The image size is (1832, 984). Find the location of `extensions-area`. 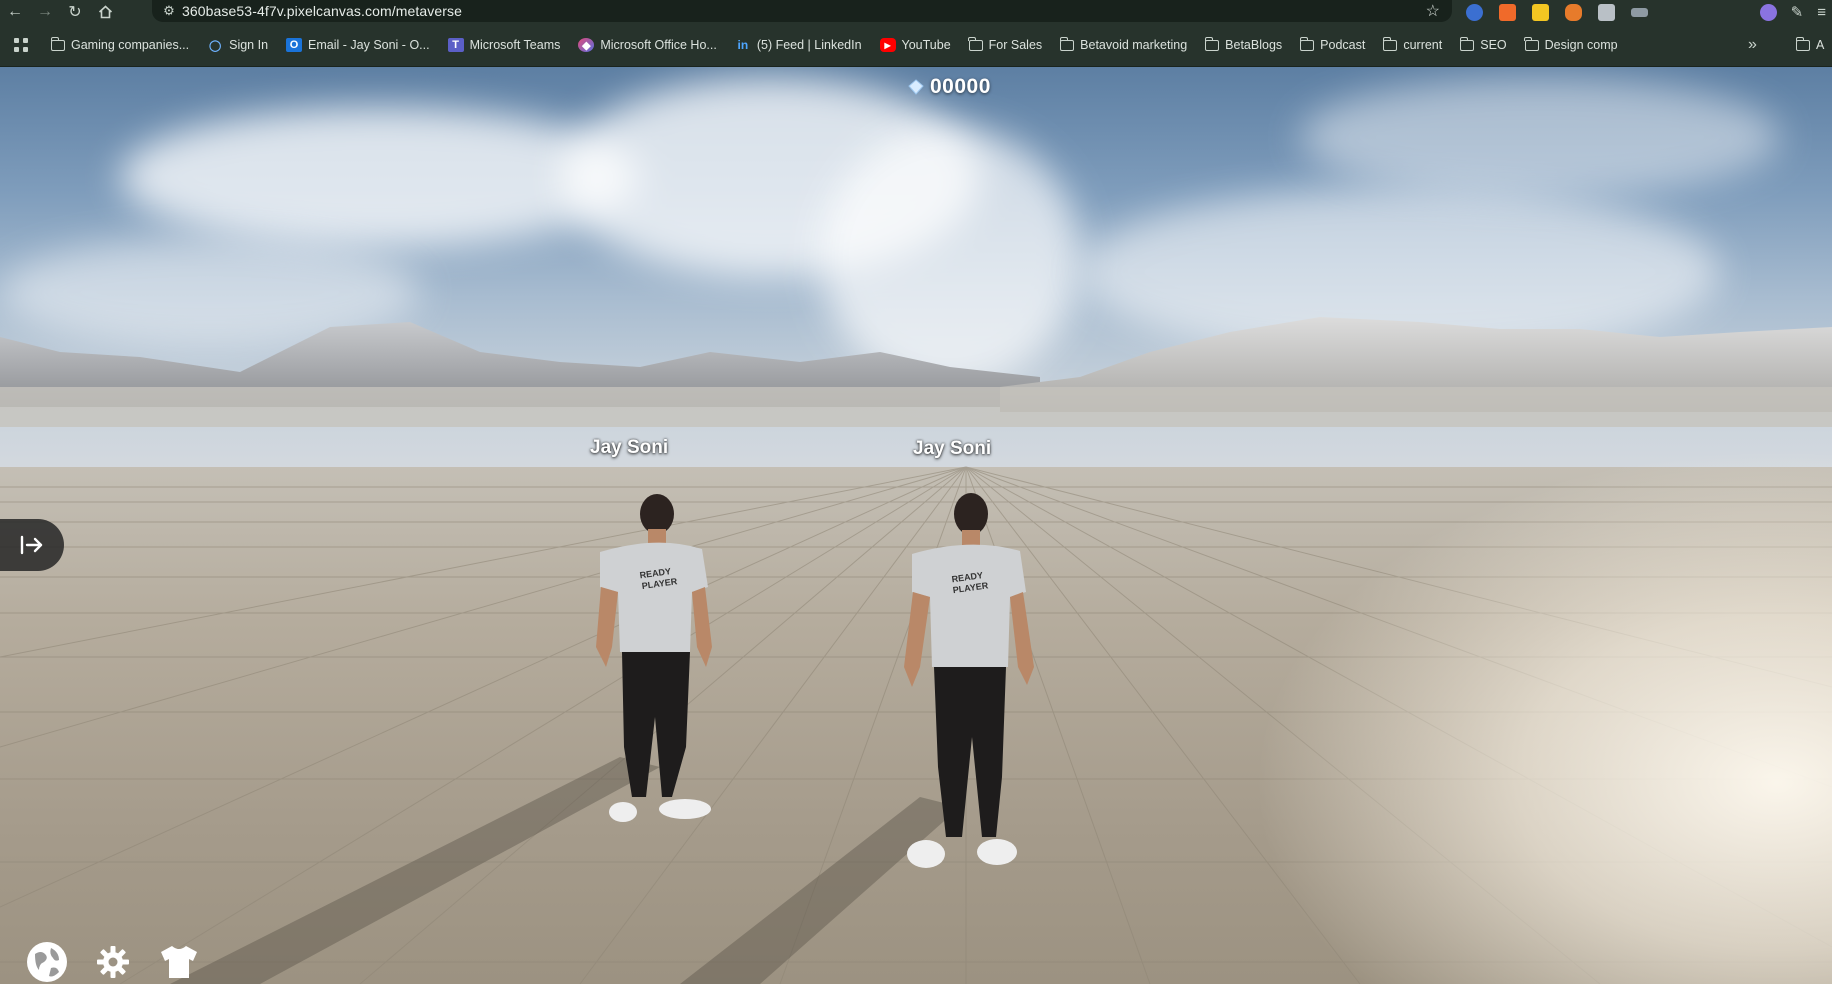

extensions-area is located at coordinates (1557, 12).